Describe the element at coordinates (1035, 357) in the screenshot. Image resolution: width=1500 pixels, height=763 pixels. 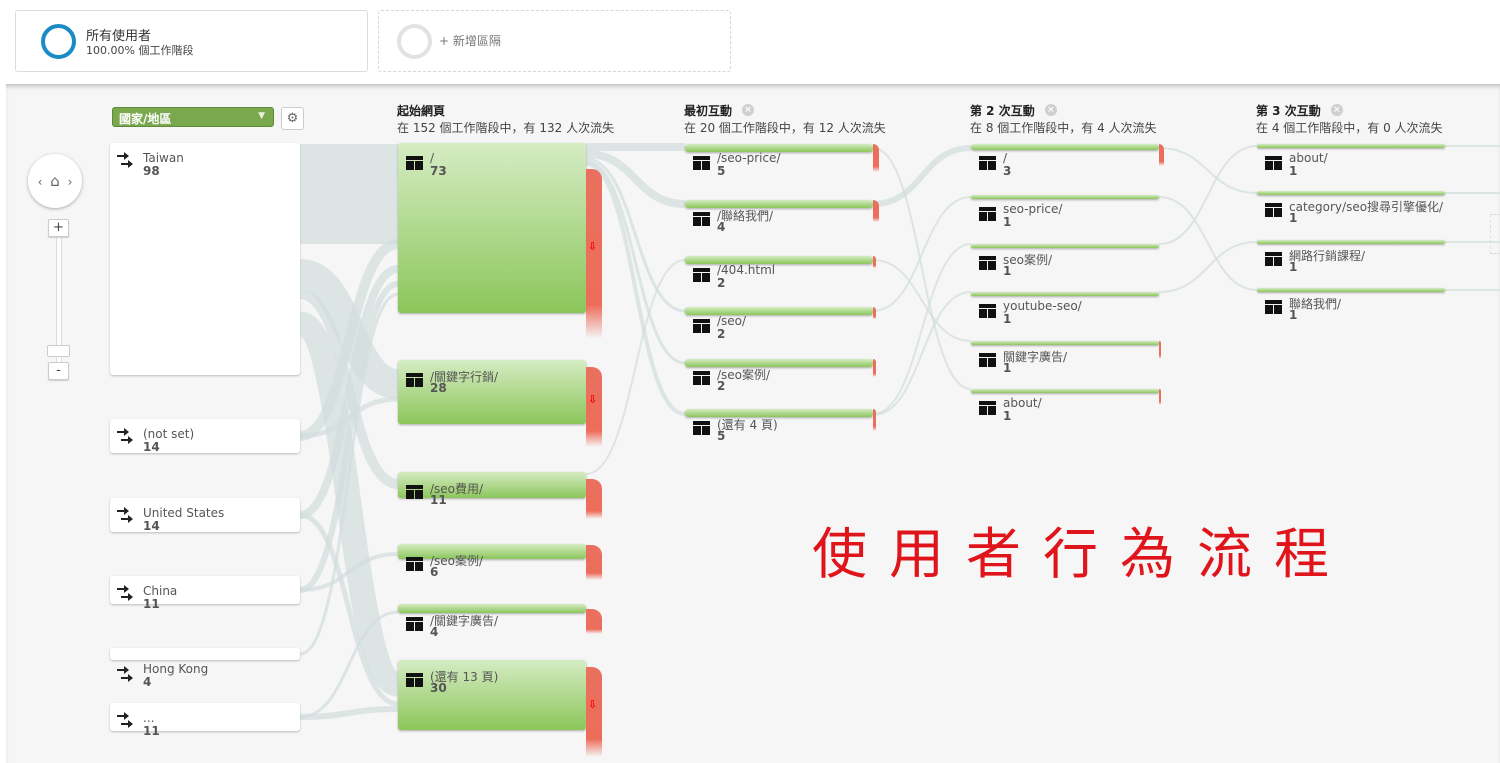
I see `page-label: 關鍵字廣告/` at that location.